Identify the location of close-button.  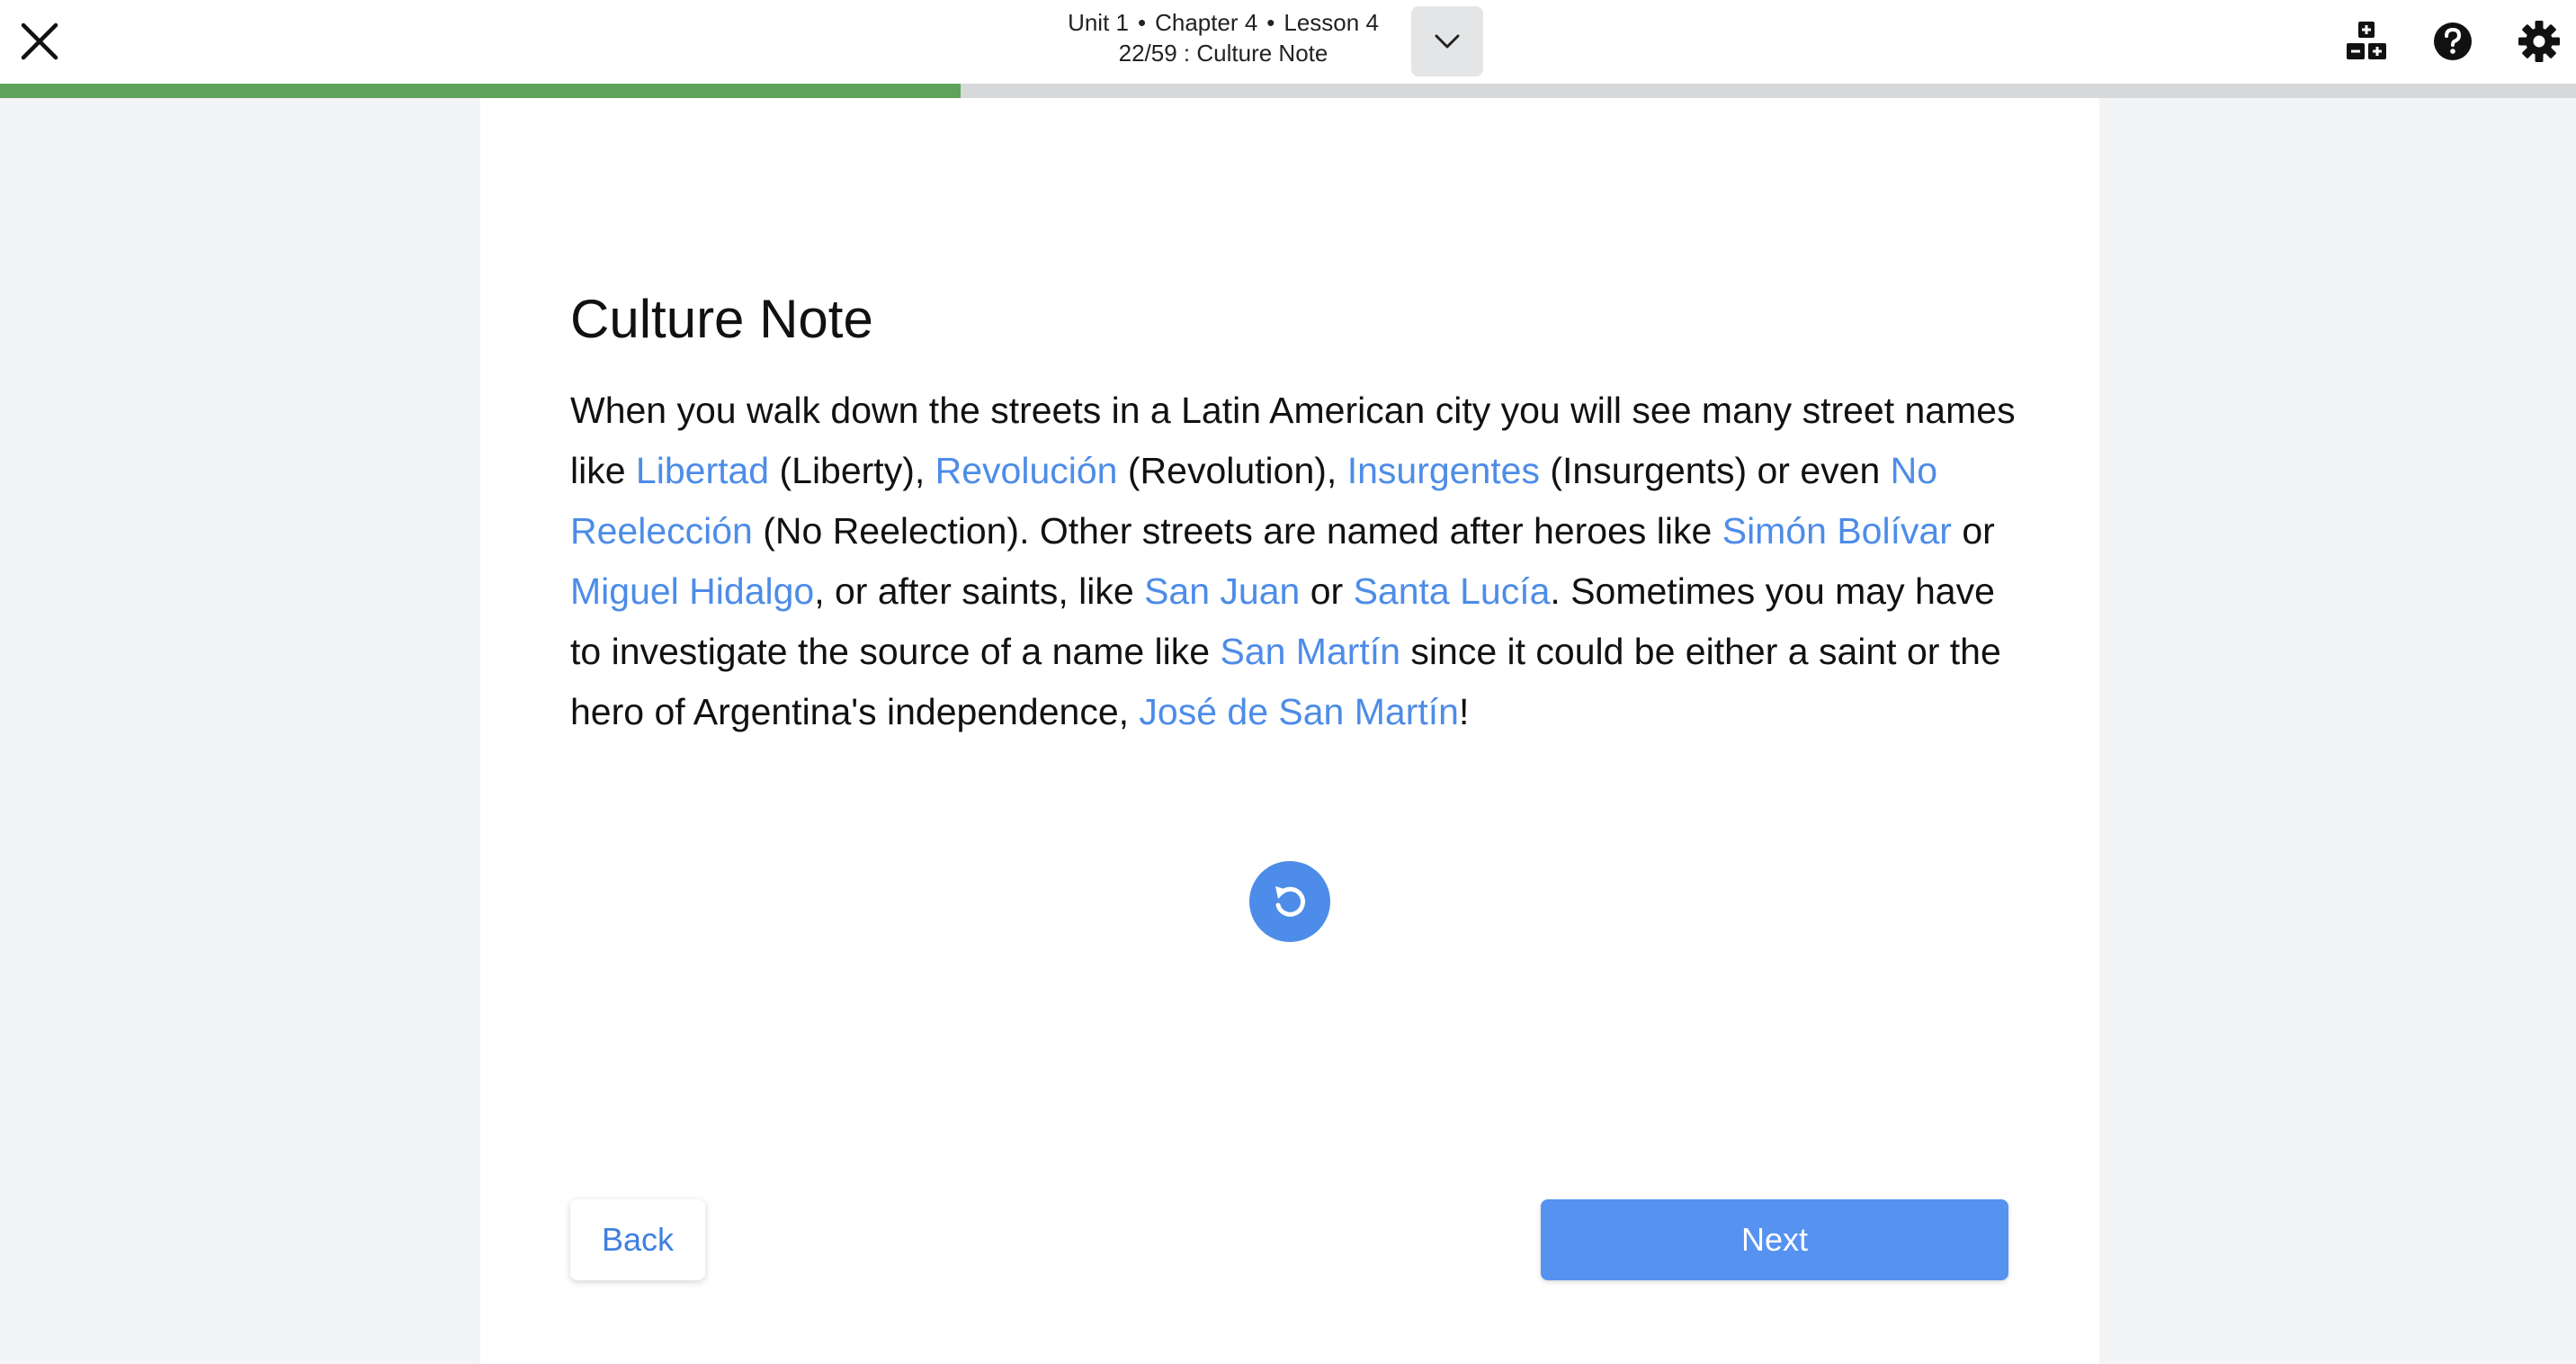
(39, 41).